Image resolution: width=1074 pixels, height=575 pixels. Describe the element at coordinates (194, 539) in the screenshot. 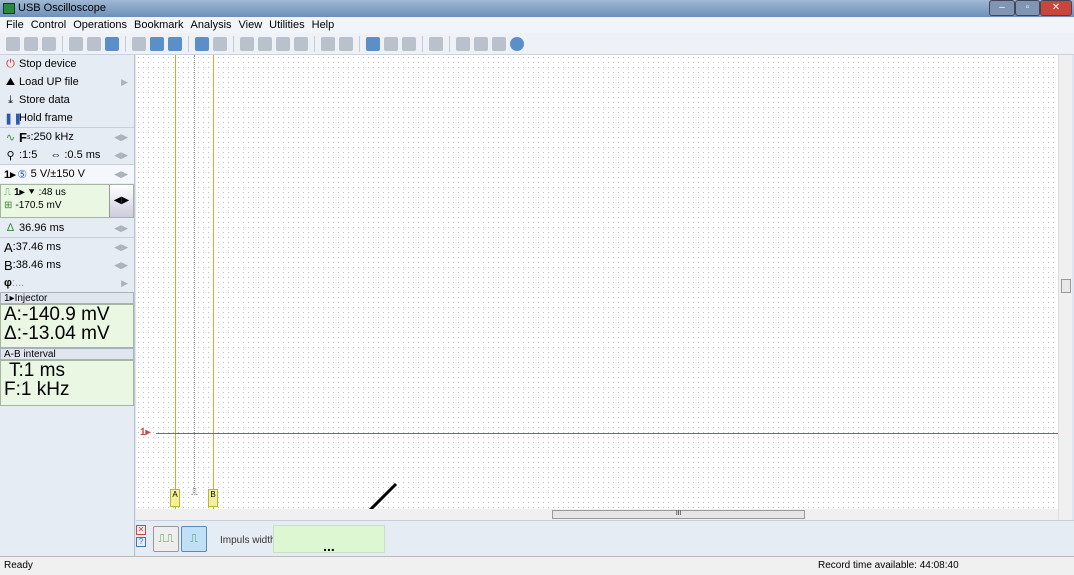

I see `single-pulse-button: ⎍` at that location.